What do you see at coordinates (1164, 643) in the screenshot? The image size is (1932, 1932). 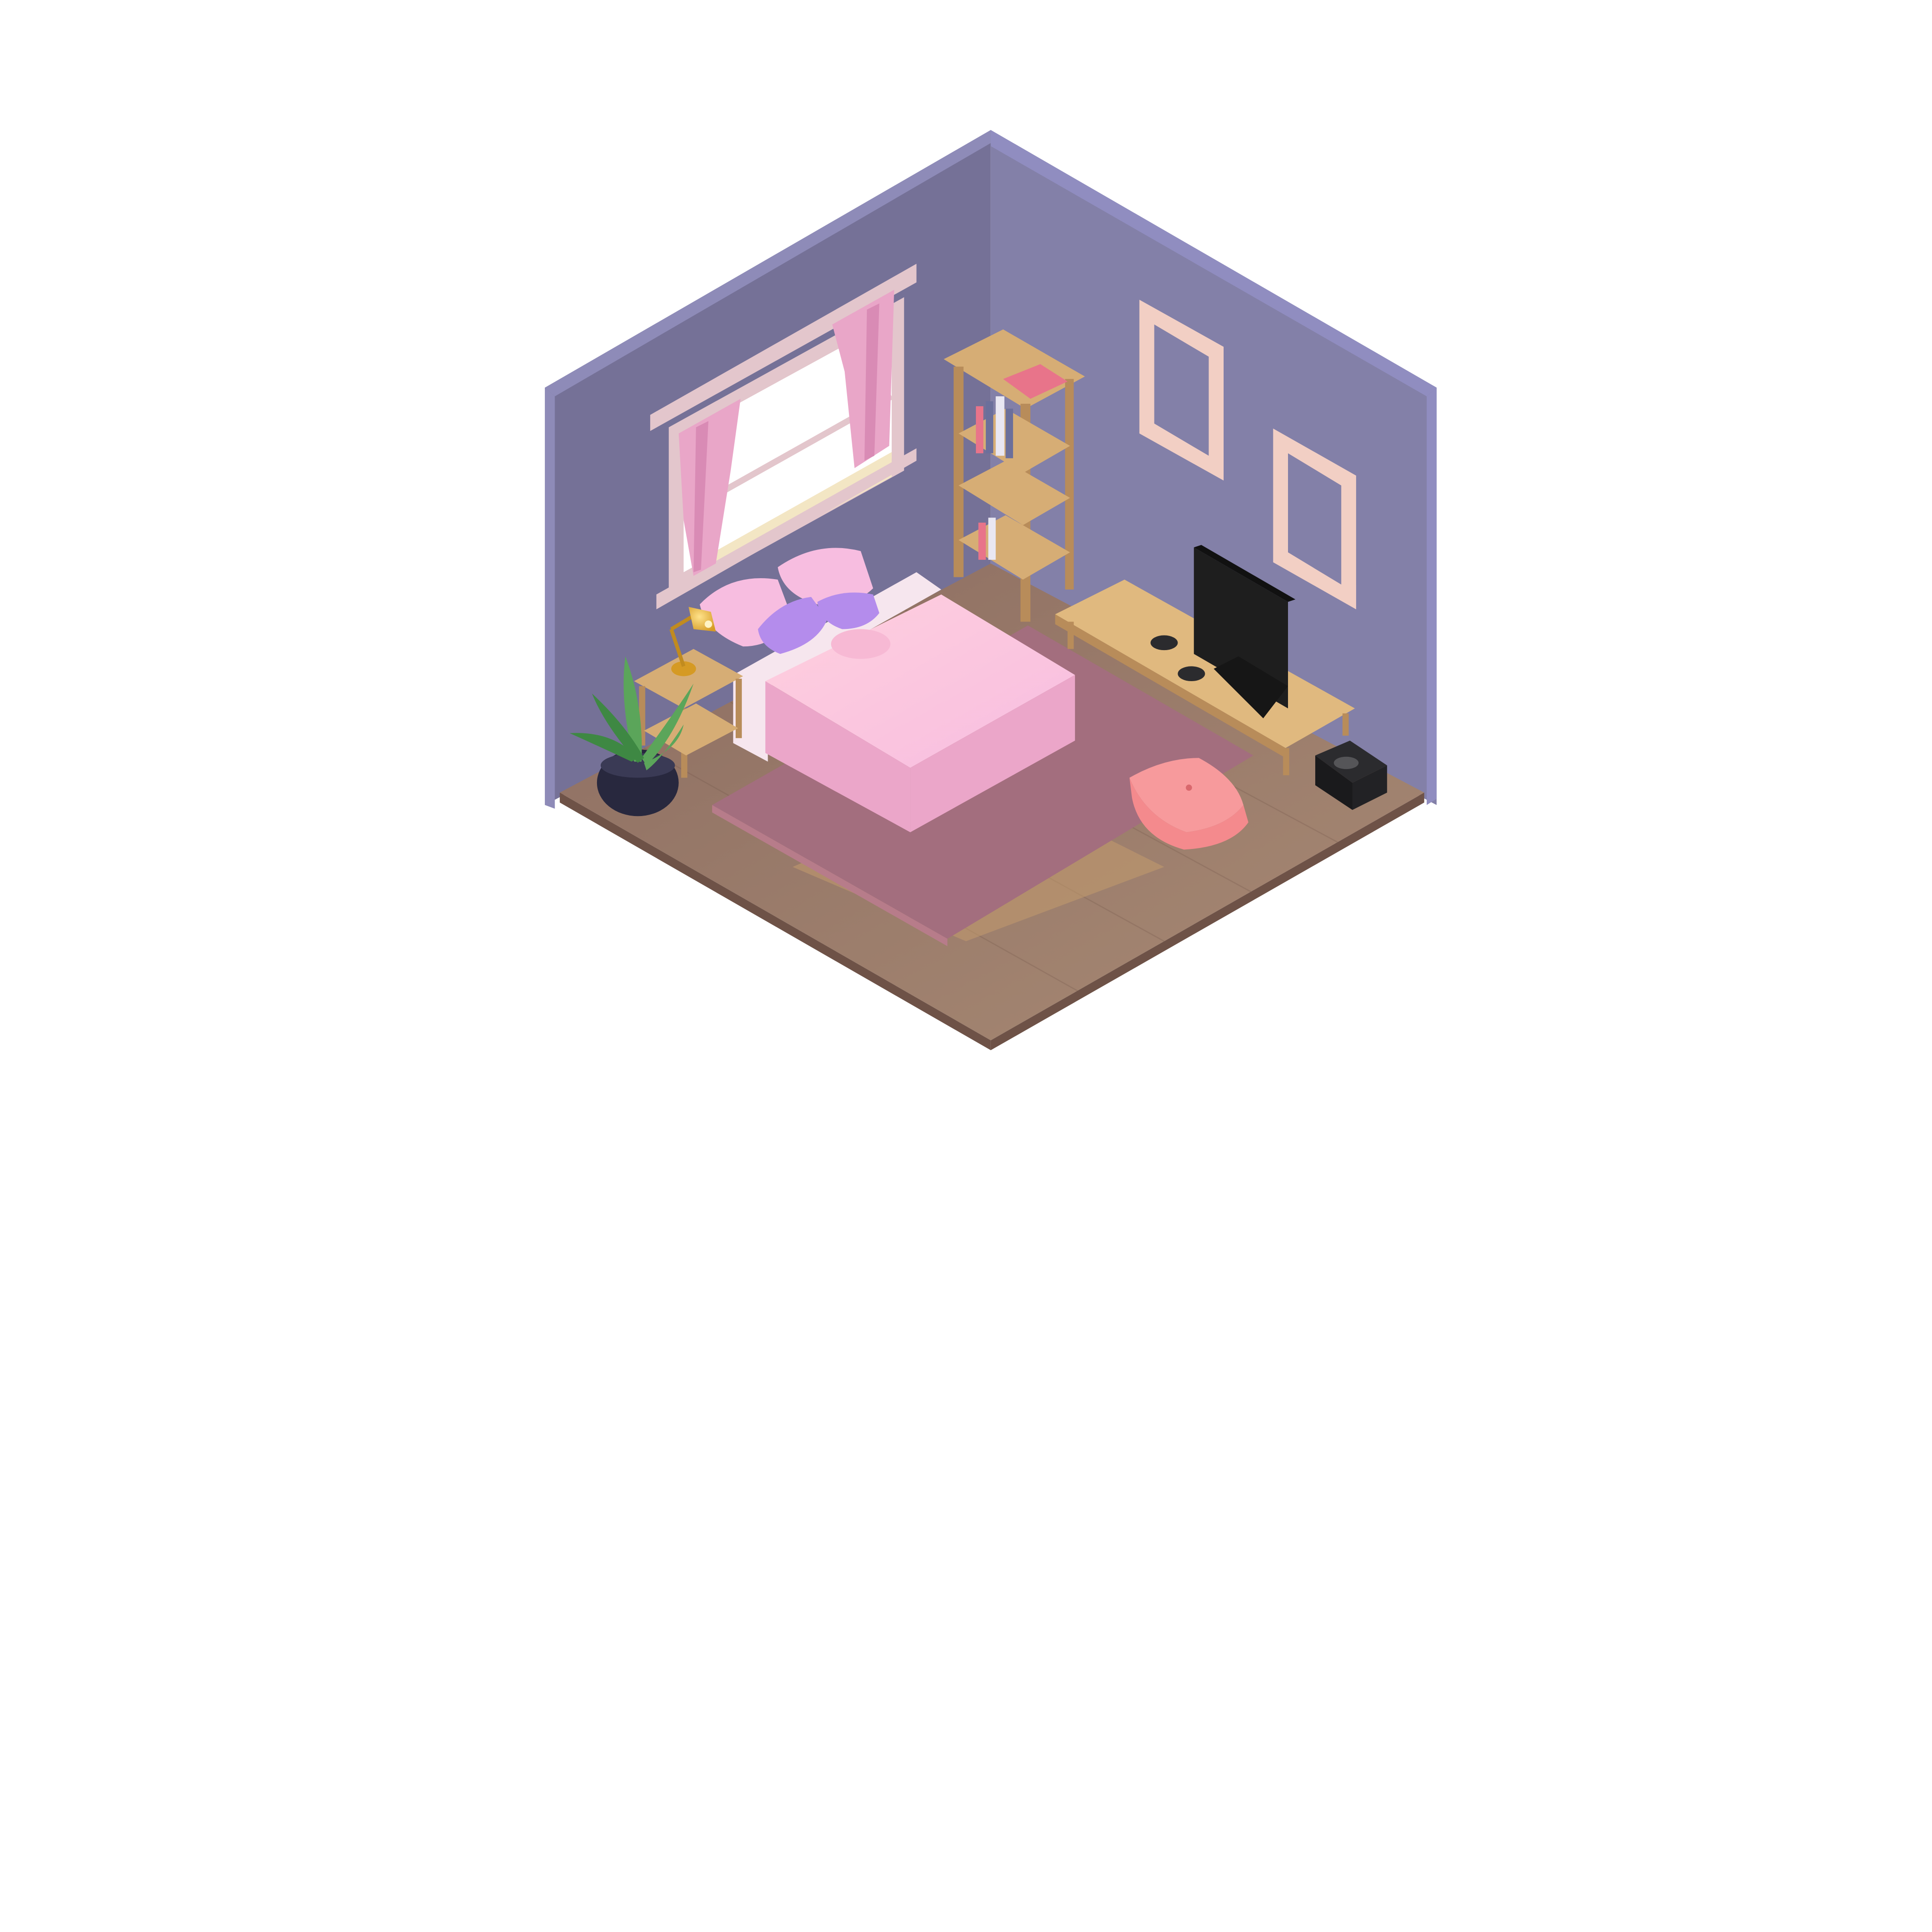 I see `controller-1-icon` at bounding box center [1164, 643].